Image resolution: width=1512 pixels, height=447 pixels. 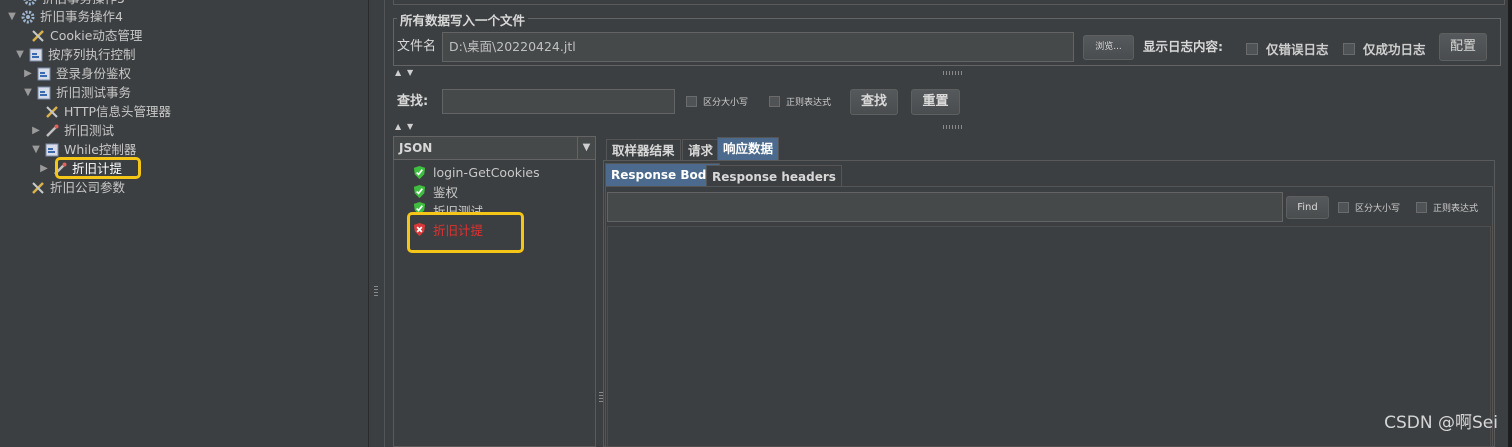 I want to click on success-only-checkbox: 仅成功日志, so click(x=1384, y=48).